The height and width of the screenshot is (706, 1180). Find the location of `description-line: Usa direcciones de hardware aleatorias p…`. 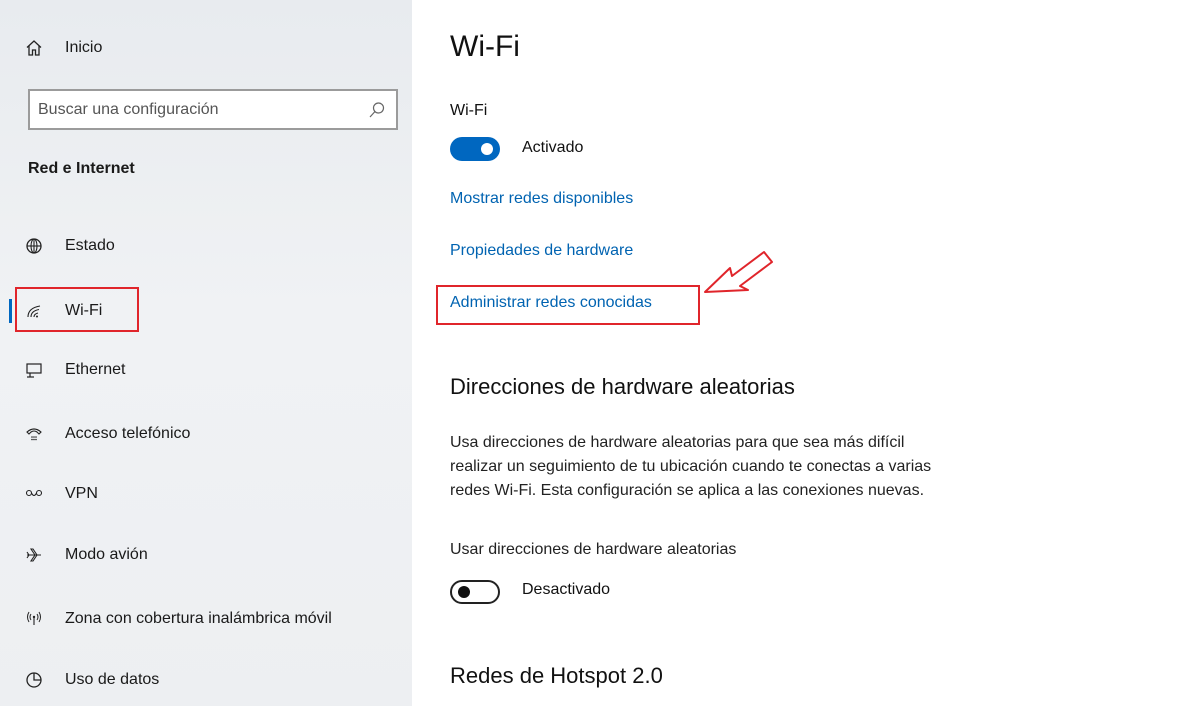

description-line: Usa direcciones de hardware aleatorias p… is located at coordinates (677, 442).